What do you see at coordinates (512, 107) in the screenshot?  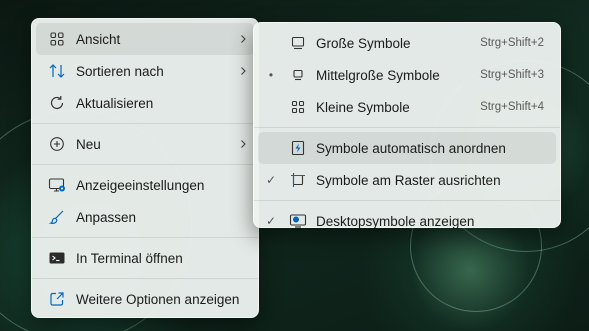 I see `keyboard-shortcut: Strg+Shift+4` at bounding box center [512, 107].